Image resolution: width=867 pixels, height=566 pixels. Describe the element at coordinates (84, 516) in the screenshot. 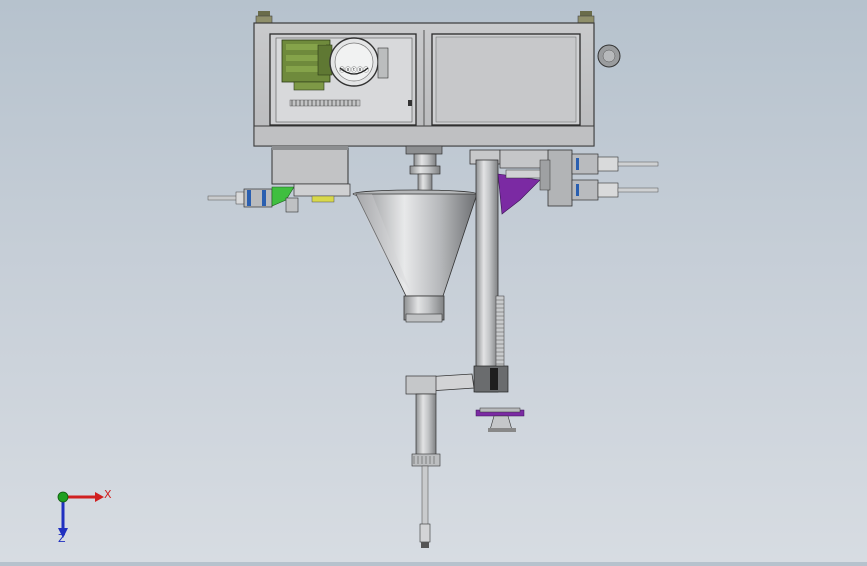

I see `coordinate-triad: X Z` at that location.